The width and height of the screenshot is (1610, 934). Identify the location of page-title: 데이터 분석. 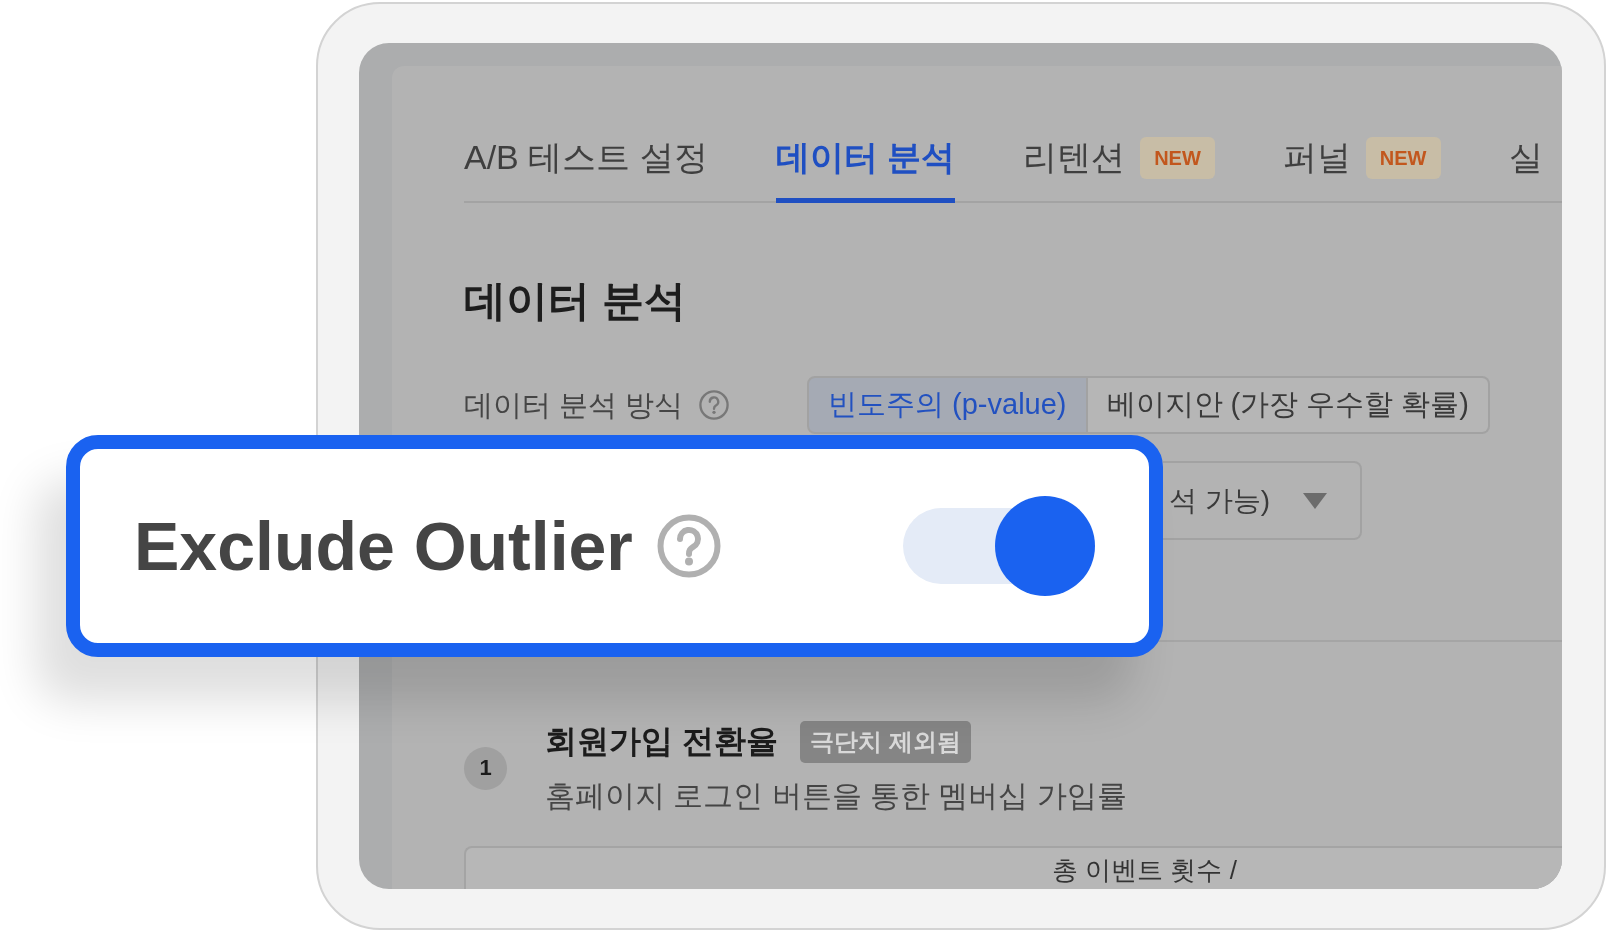
(575, 301).